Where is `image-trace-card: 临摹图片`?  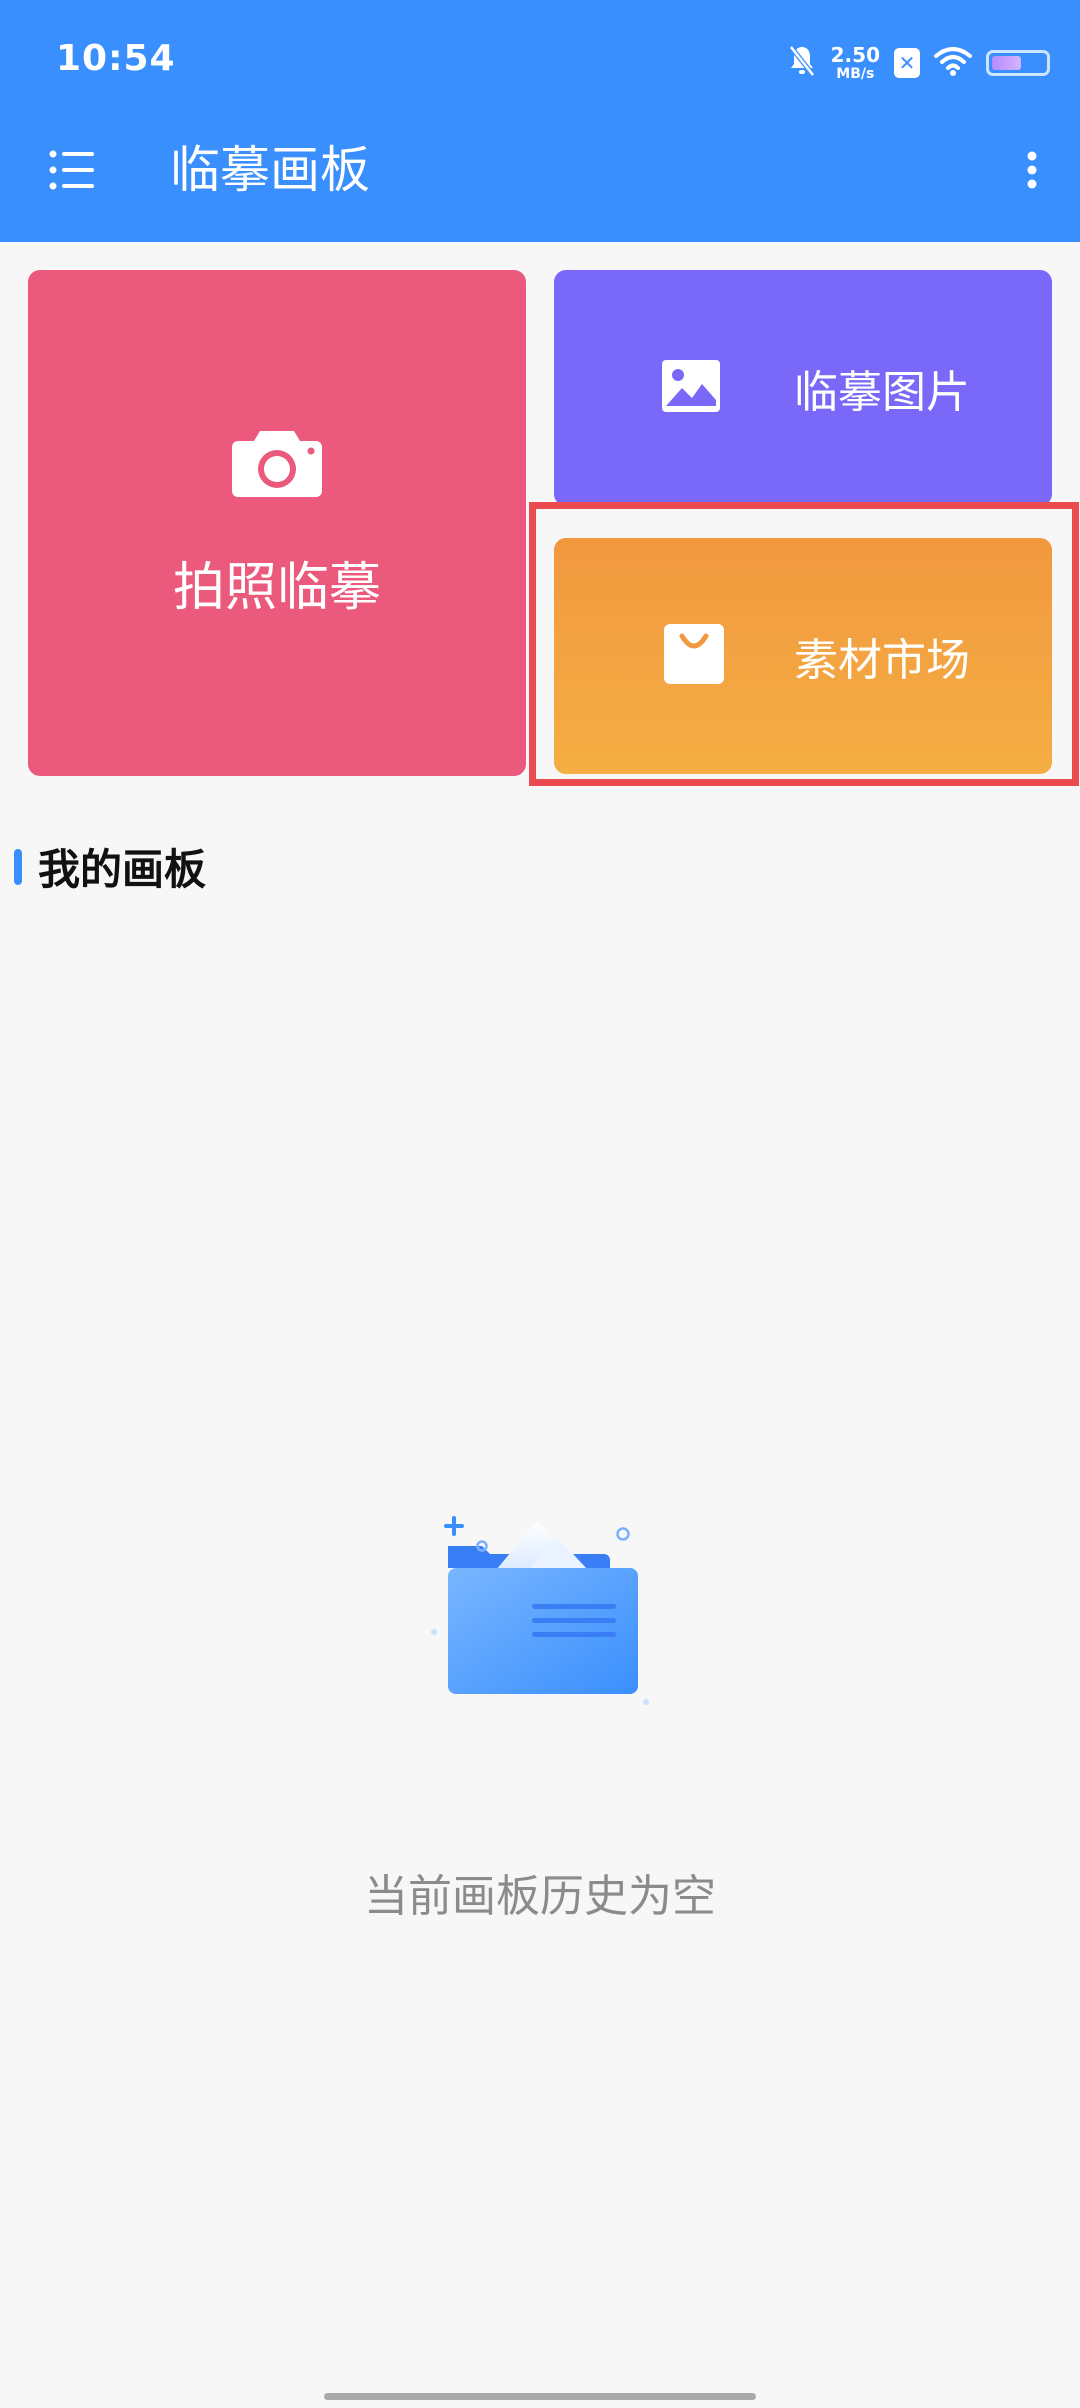 image-trace-card: 临摹图片 is located at coordinates (803, 388).